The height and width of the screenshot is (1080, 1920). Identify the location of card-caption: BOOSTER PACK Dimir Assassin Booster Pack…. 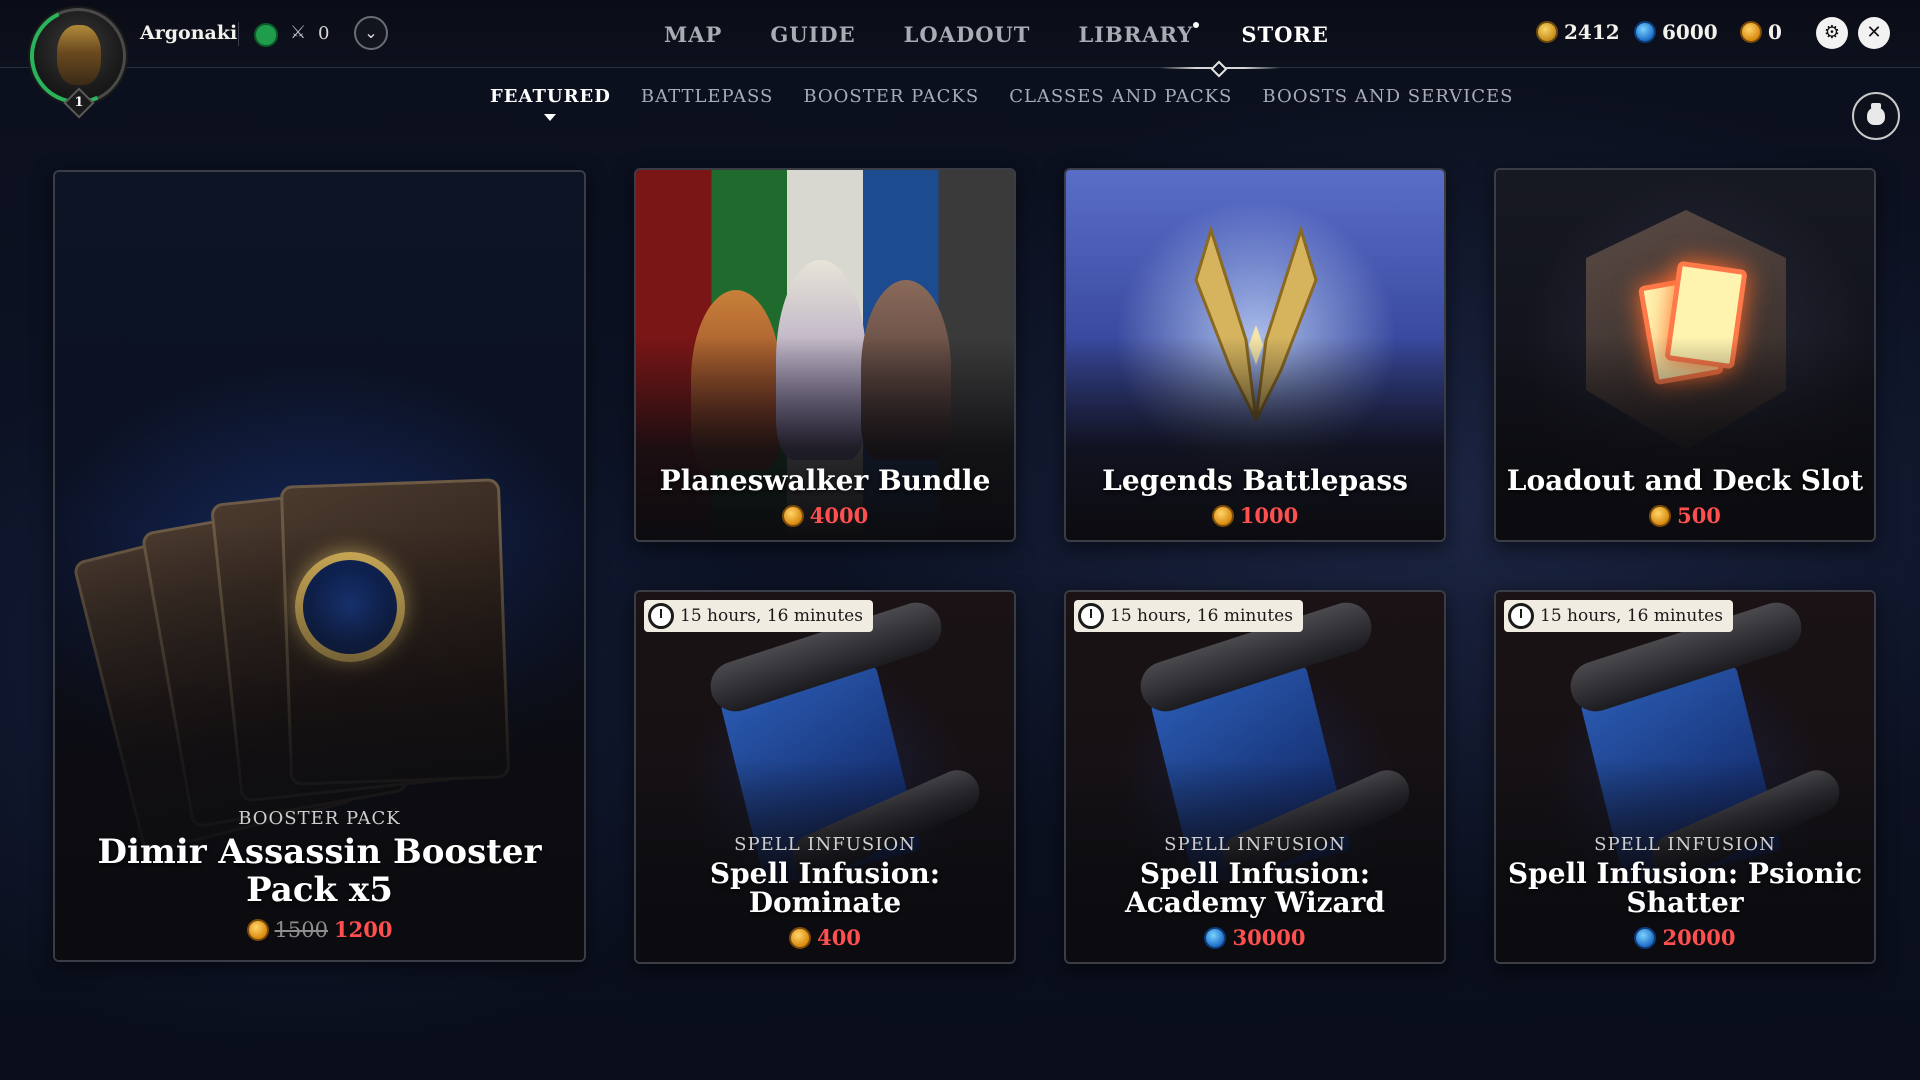
(319, 875).